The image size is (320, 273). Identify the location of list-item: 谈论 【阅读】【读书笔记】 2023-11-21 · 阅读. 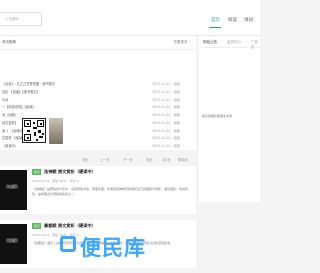
(98, 91).